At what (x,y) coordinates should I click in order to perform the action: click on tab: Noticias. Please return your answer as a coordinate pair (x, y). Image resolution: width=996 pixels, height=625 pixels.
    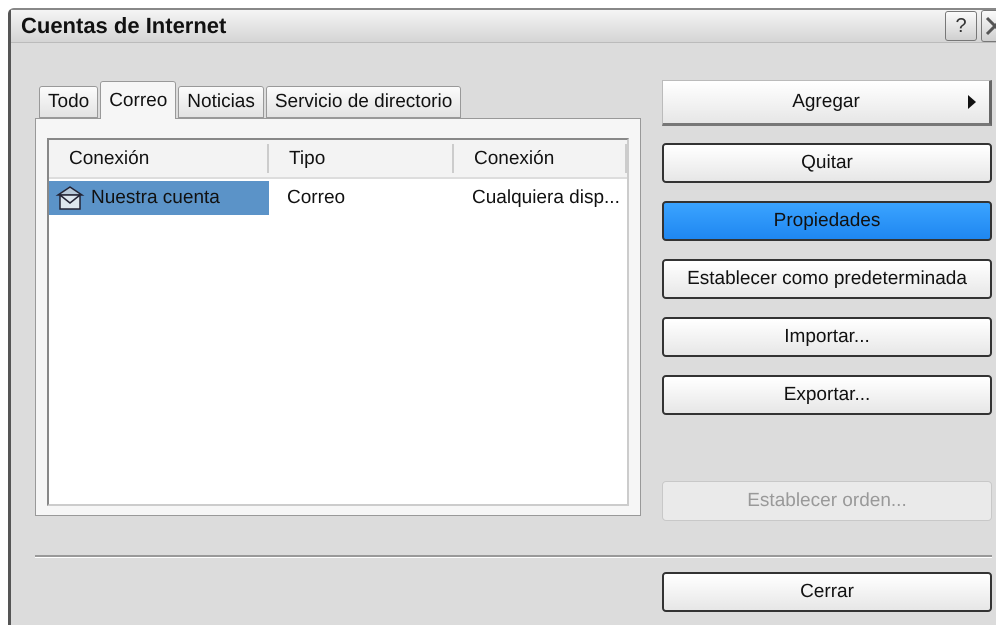
    Looking at the image, I should click on (221, 102).